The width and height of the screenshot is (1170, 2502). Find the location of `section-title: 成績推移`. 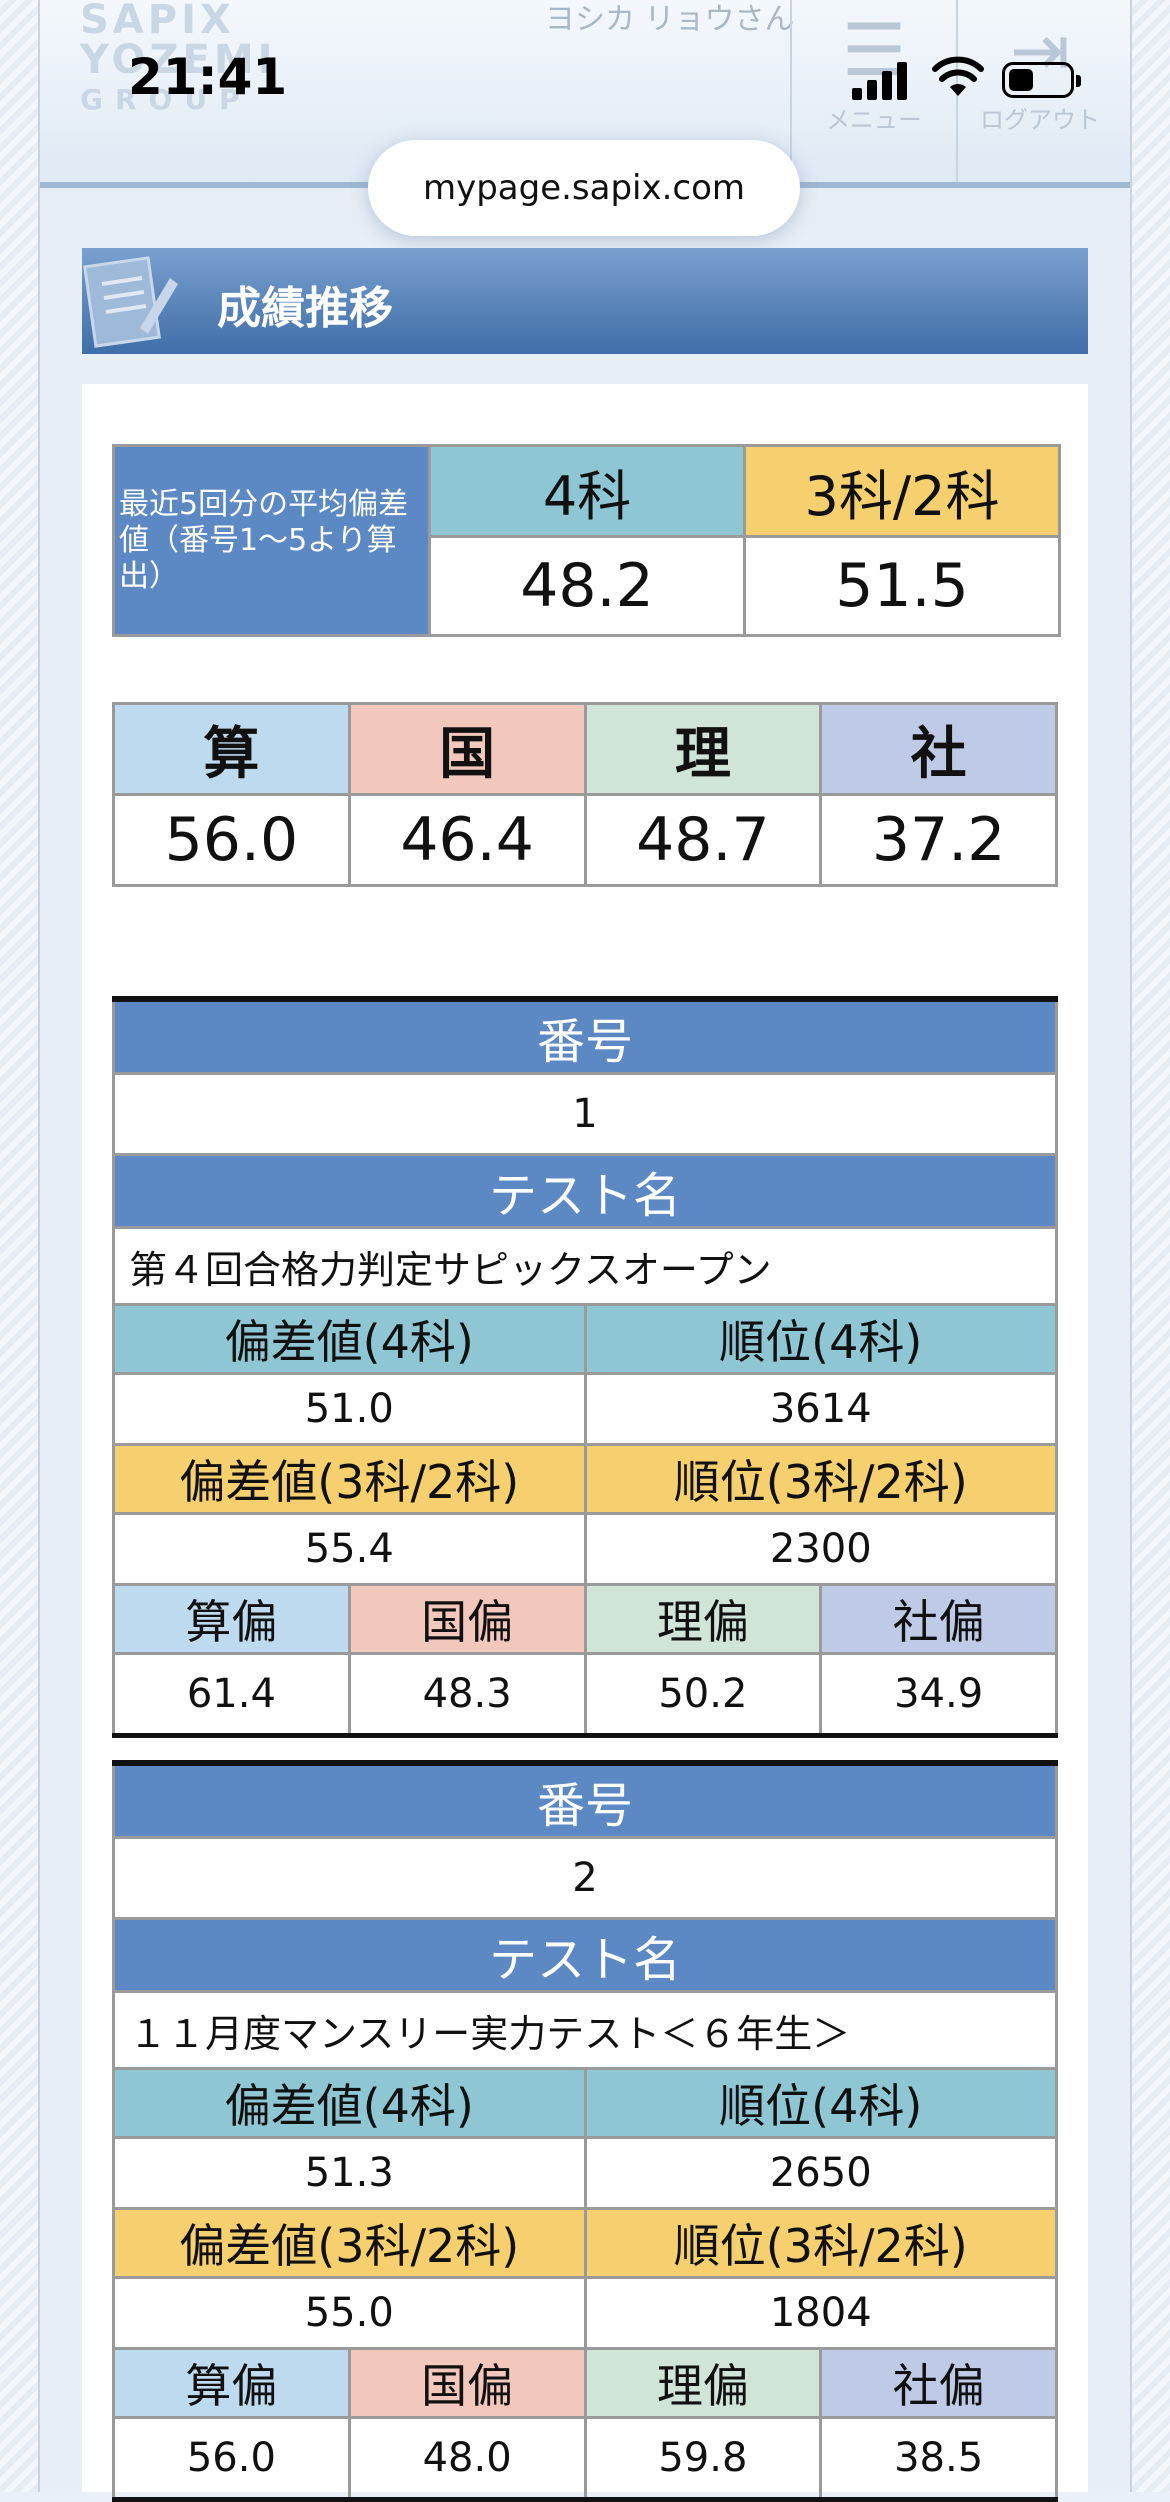

section-title: 成績推移 is located at coordinates (305, 308).